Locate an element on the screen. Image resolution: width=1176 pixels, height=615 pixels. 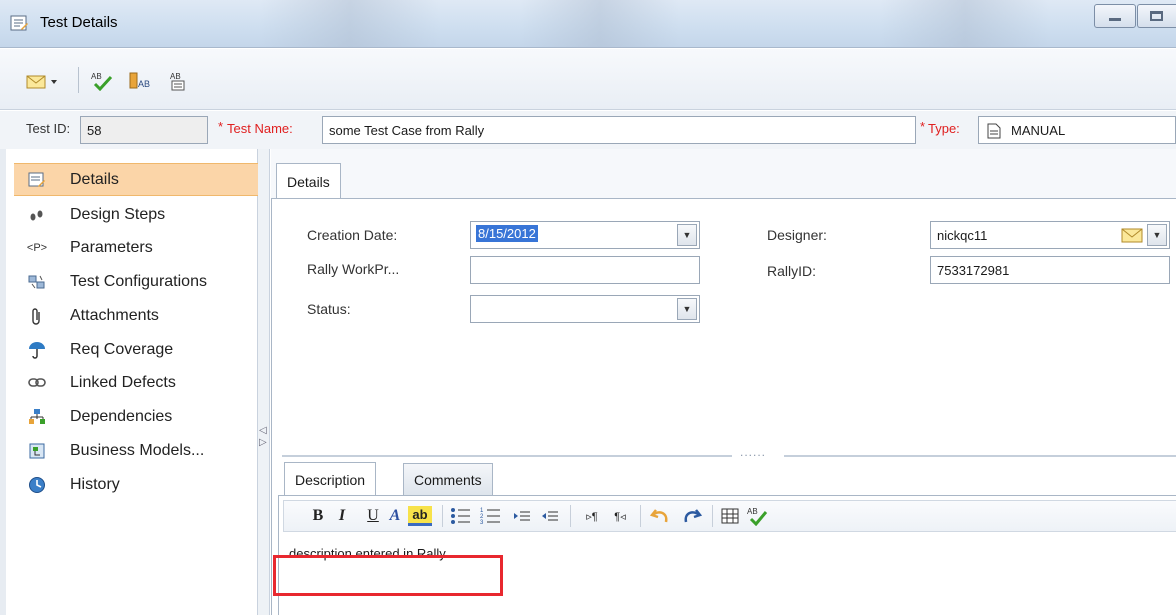
status-dropdown: ▼ is located at coordinates (585, 309).